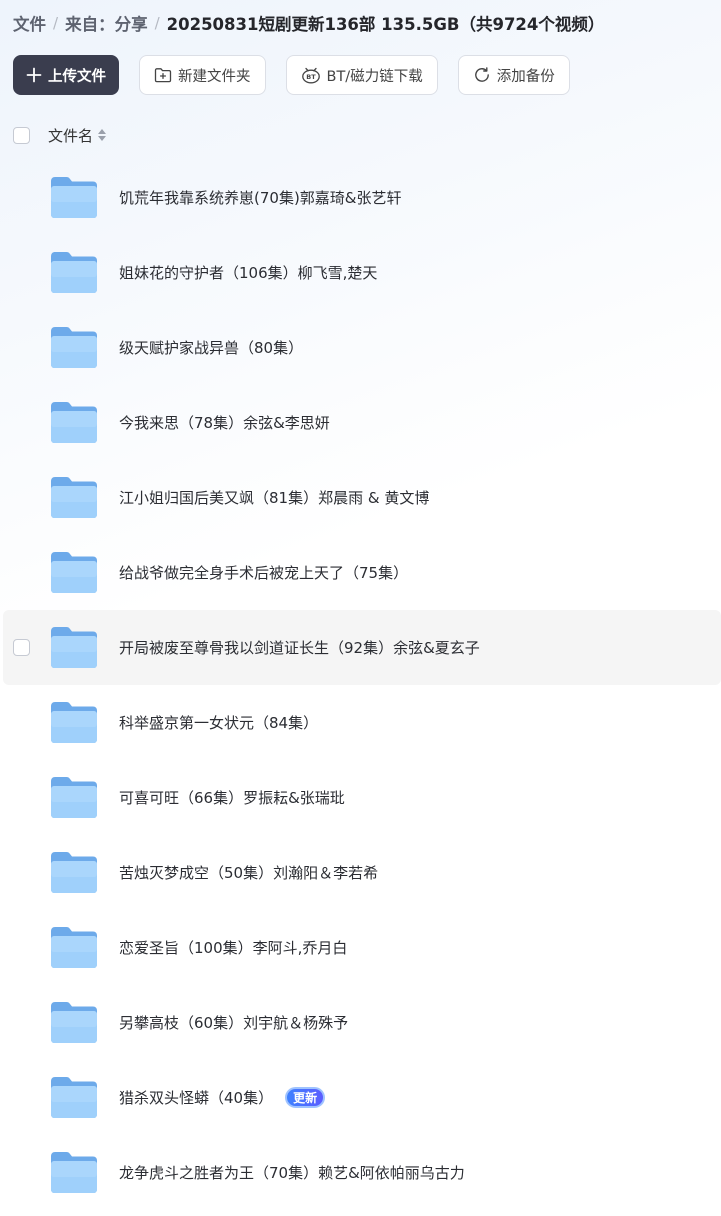 The width and height of the screenshot is (721, 1216). What do you see at coordinates (21, 647) in the screenshot?
I see `row-checkbox` at bounding box center [21, 647].